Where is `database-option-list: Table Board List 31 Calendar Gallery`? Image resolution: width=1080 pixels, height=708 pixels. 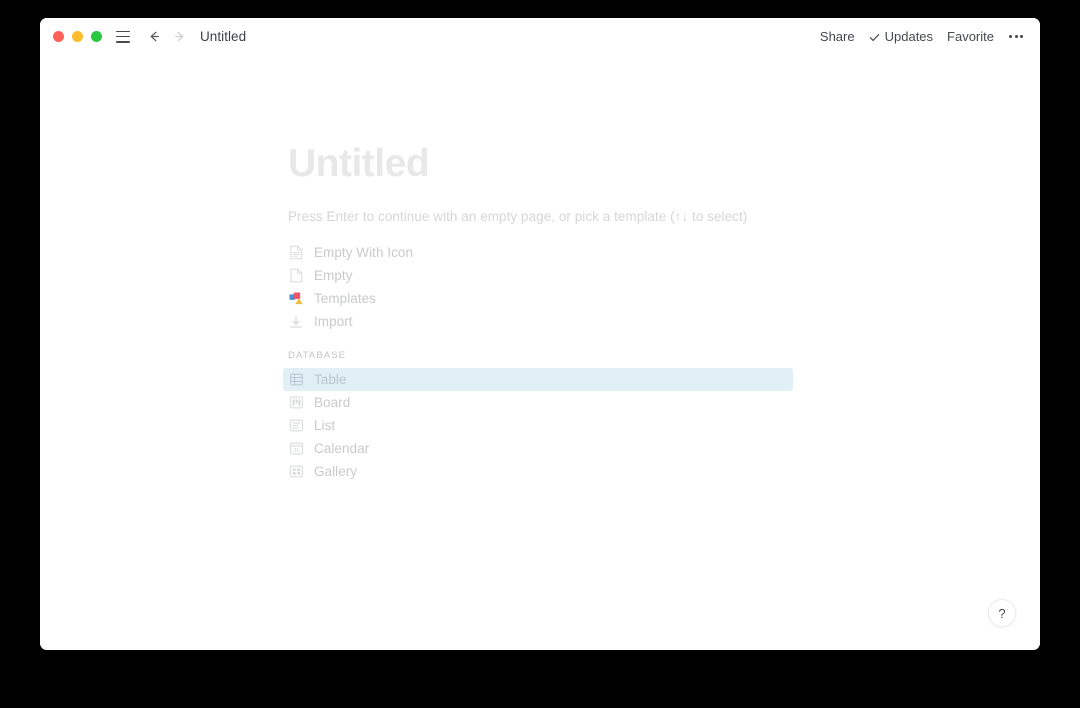
database-option-list: Table Board List 31 Calendar Gallery is located at coordinates (545, 425).